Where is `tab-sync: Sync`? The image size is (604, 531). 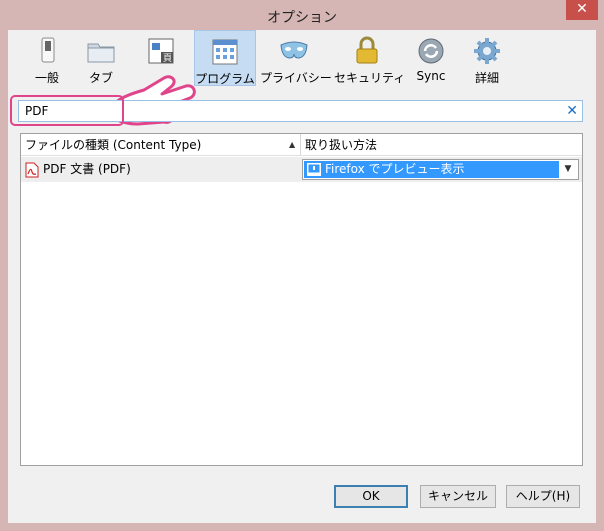
tab-sync: Sync is located at coordinates (431, 58).